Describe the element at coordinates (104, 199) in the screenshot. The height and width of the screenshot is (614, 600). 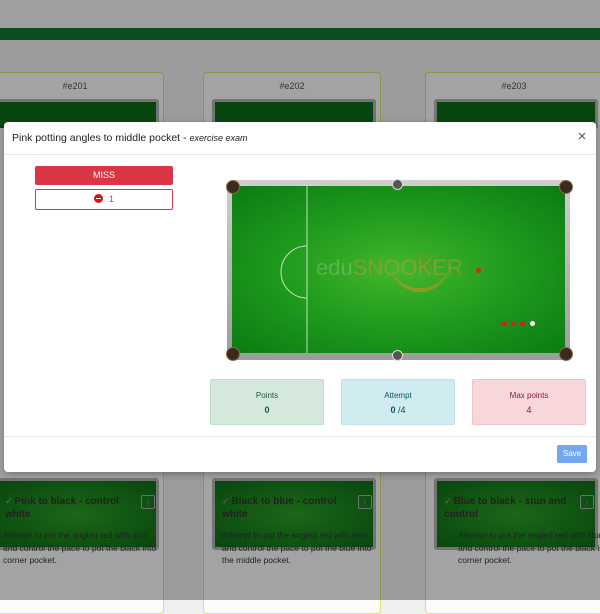
I see `miss-counter: 1` at that location.